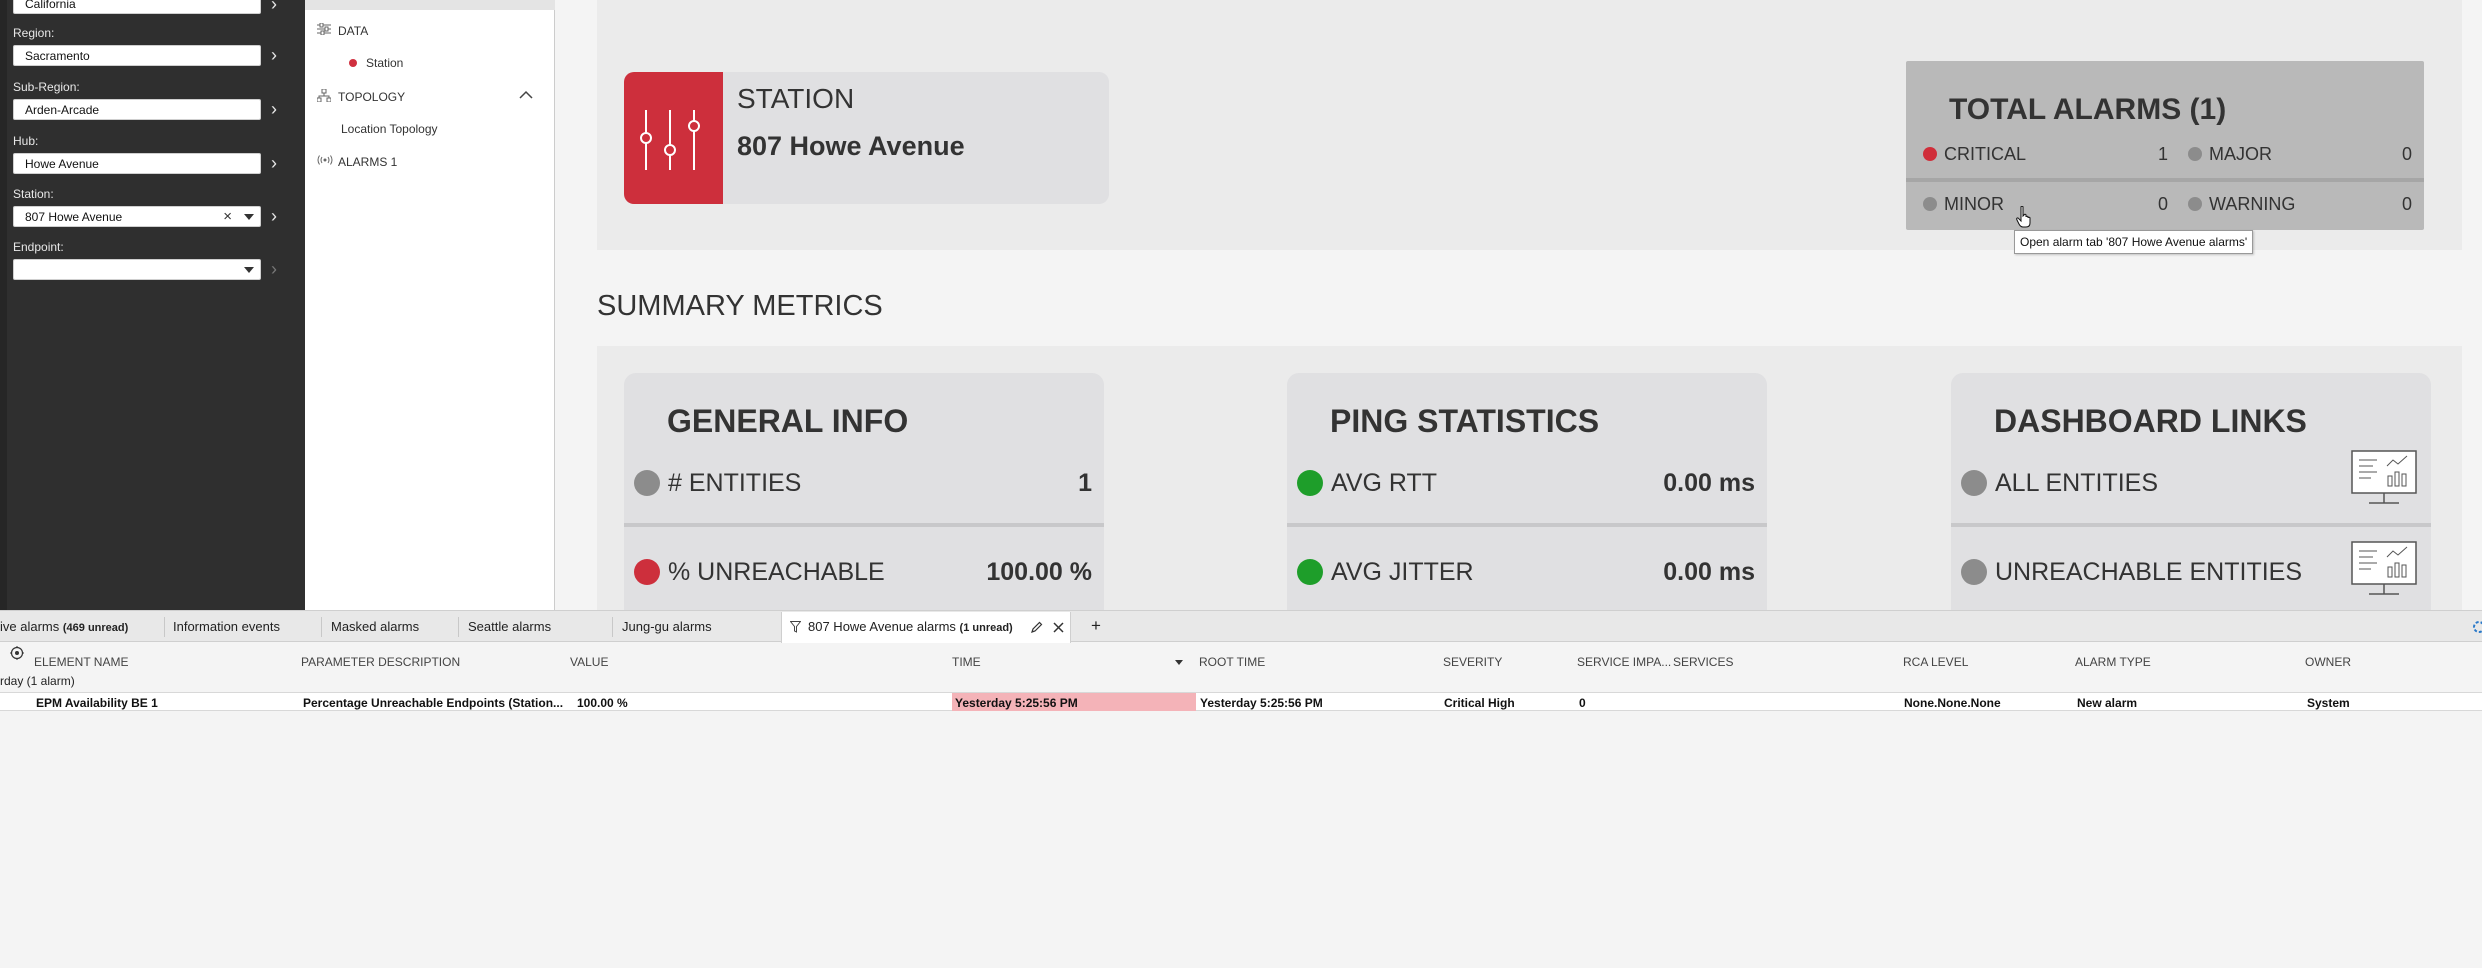 The height and width of the screenshot is (968, 2482). I want to click on avg-rtt-label: AVG RTT, so click(1384, 483).